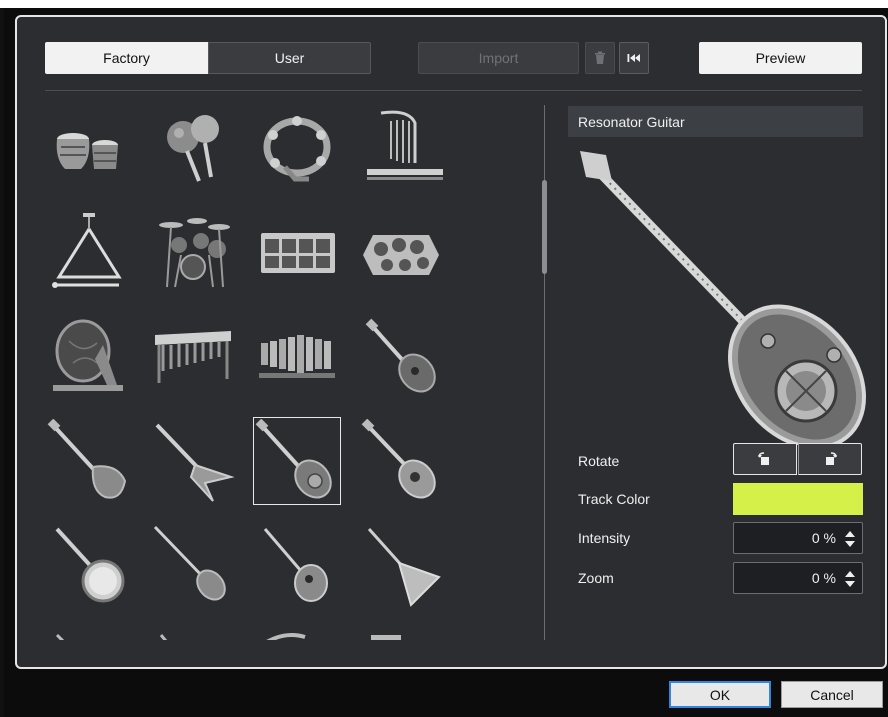 The image size is (888, 717). I want to click on drum-kit-icon, so click(194, 253).